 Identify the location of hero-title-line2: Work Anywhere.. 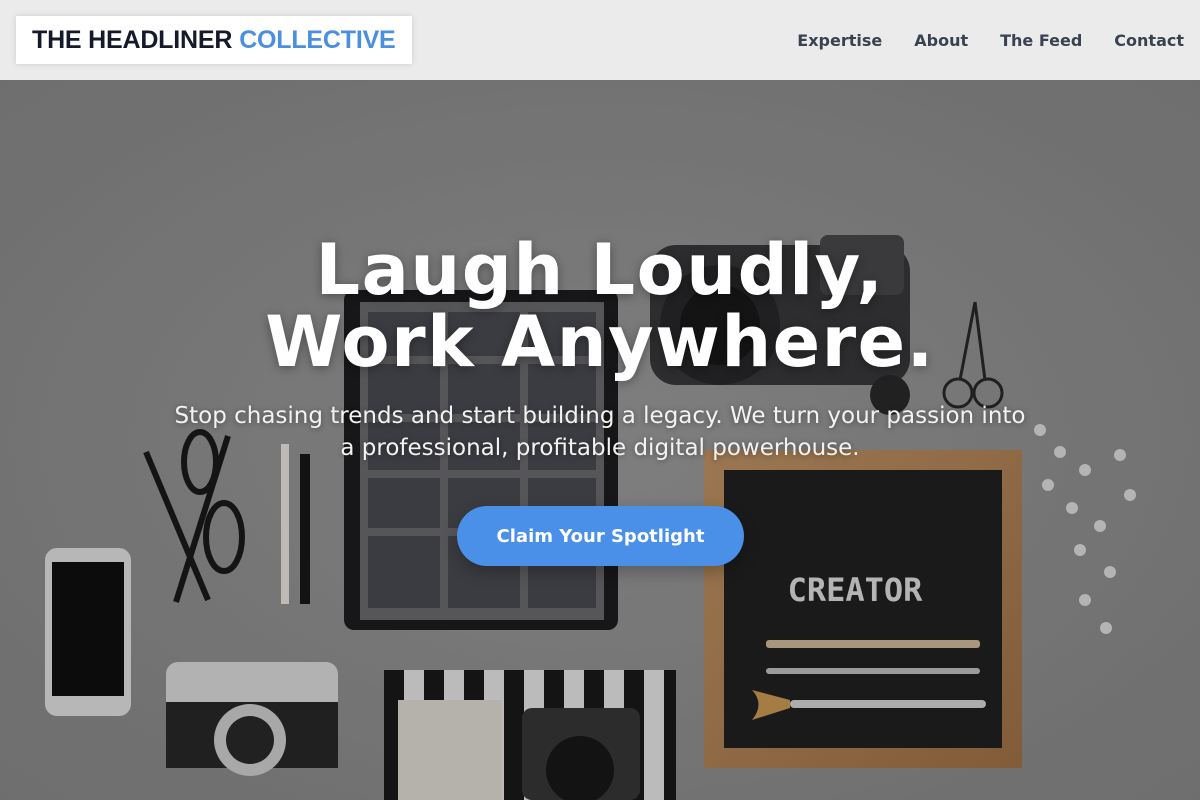
(600, 342).